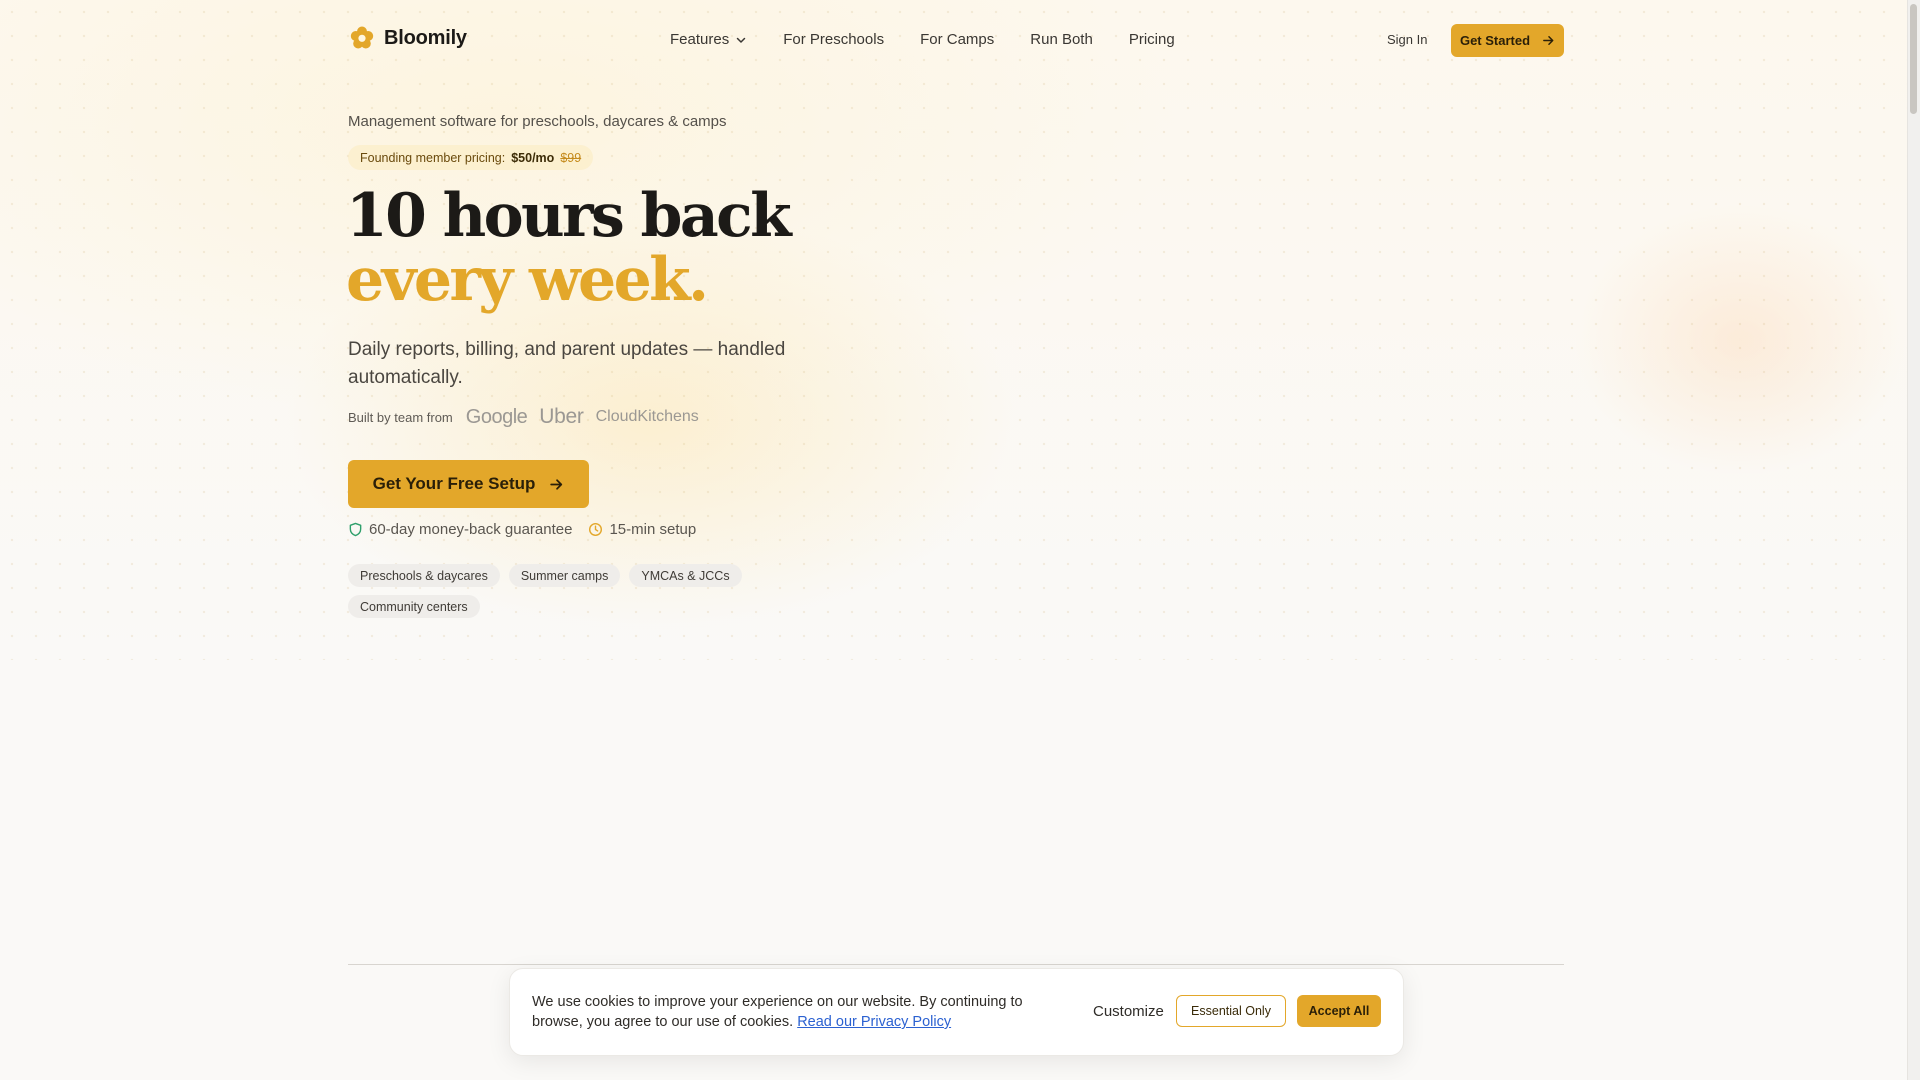 Image resolution: width=1920 pixels, height=1080 pixels. What do you see at coordinates (700, 39) in the screenshot?
I see `nav-features-label: Features` at bounding box center [700, 39].